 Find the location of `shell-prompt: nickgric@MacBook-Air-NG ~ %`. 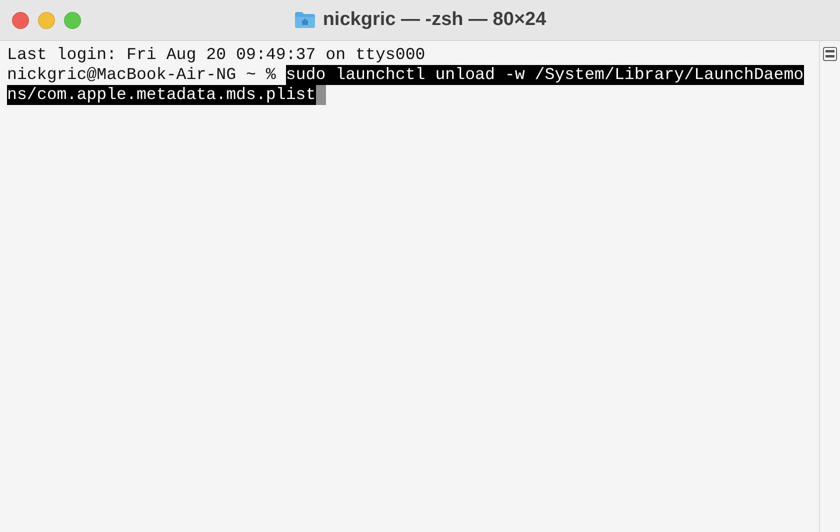

shell-prompt: nickgric@MacBook-Air-NG ~ % is located at coordinates (142, 75).